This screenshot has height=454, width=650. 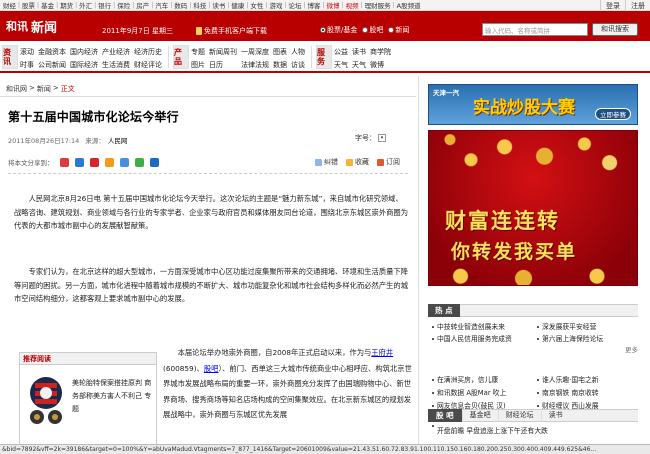 I want to click on topnav-link: 财经, so click(x=9, y=5).